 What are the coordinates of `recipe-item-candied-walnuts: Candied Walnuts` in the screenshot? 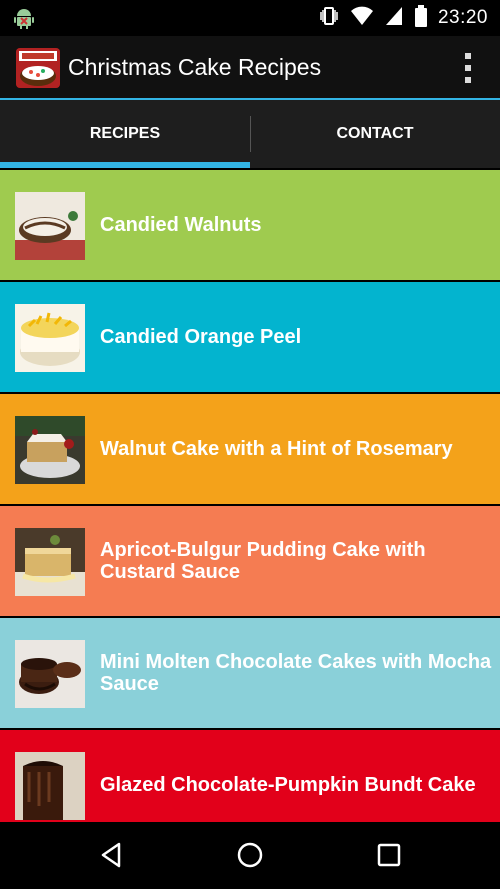 It's located at (250, 225).